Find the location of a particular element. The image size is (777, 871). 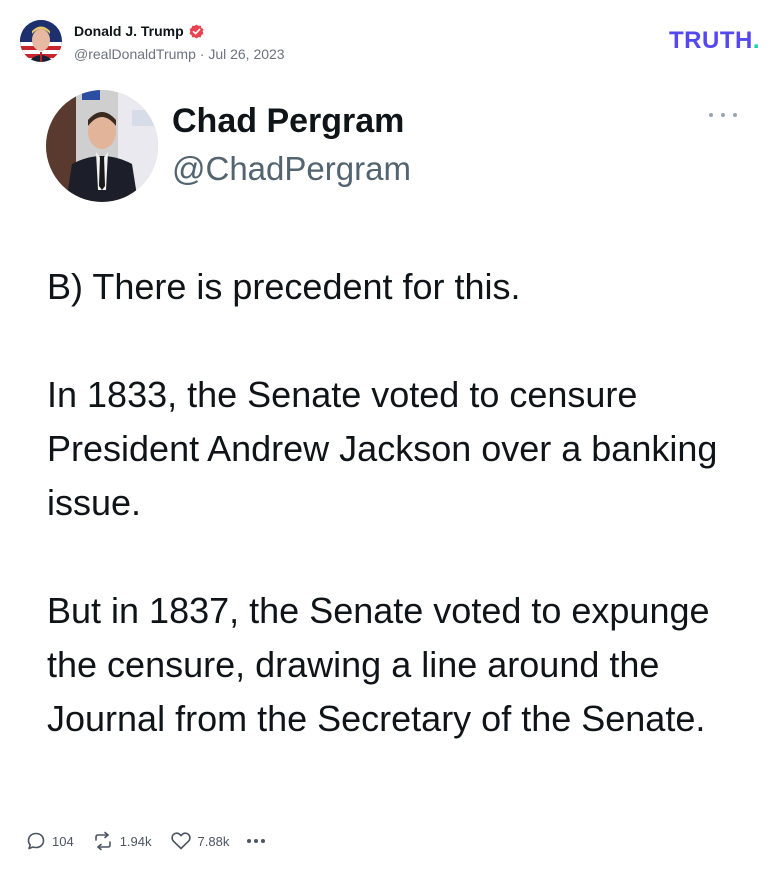

comment-icon is located at coordinates (36, 841).